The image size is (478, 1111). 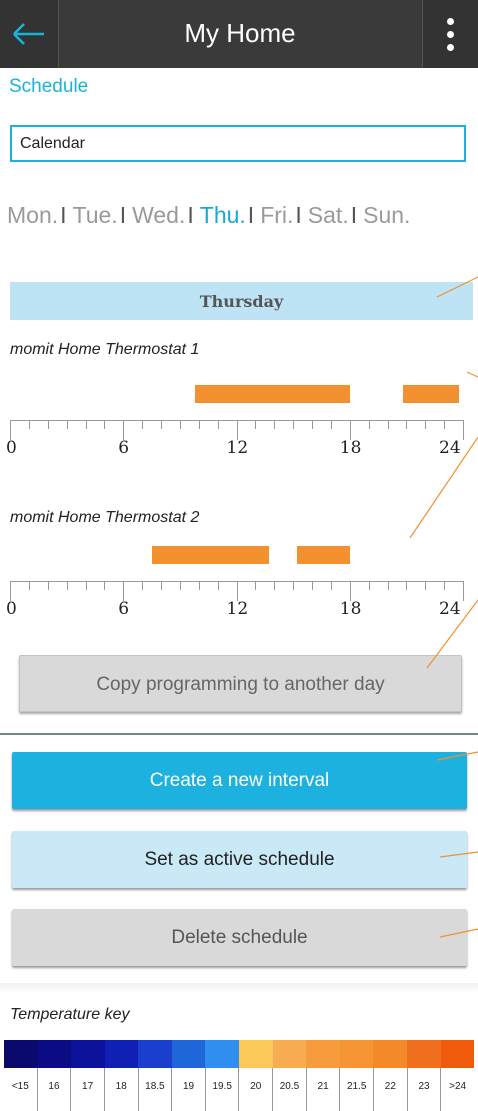 I want to click on temperature-label: 23, so click(x=423, y=1089).